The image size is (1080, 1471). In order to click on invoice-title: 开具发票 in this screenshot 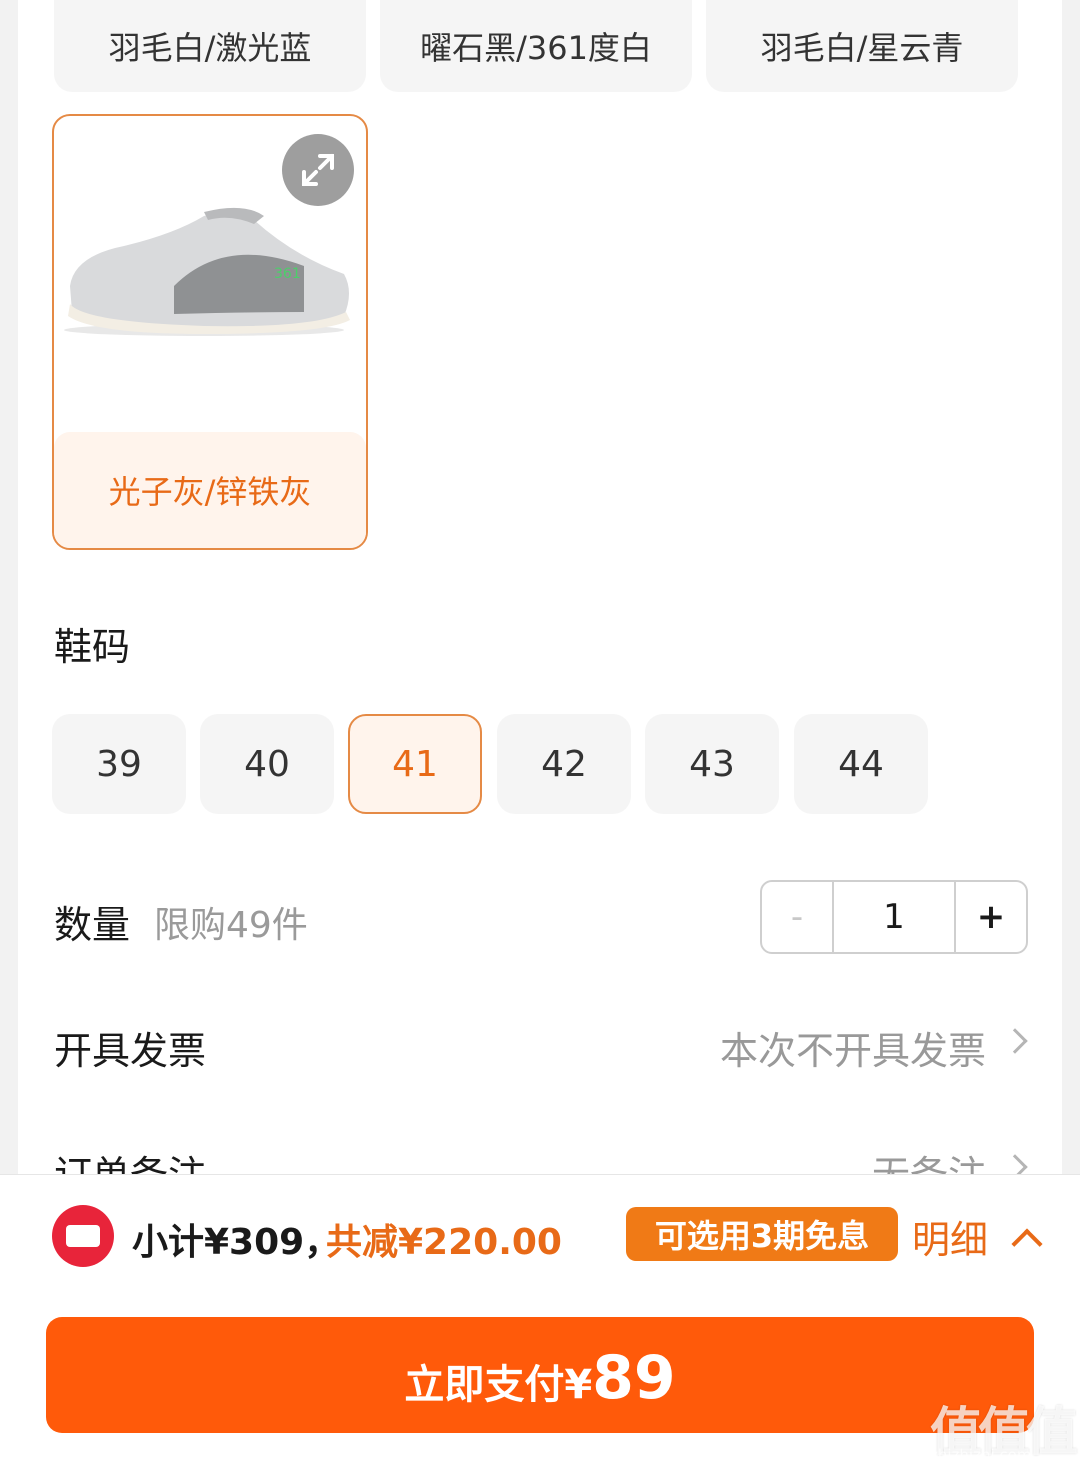, I will do `click(130, 1051)`.